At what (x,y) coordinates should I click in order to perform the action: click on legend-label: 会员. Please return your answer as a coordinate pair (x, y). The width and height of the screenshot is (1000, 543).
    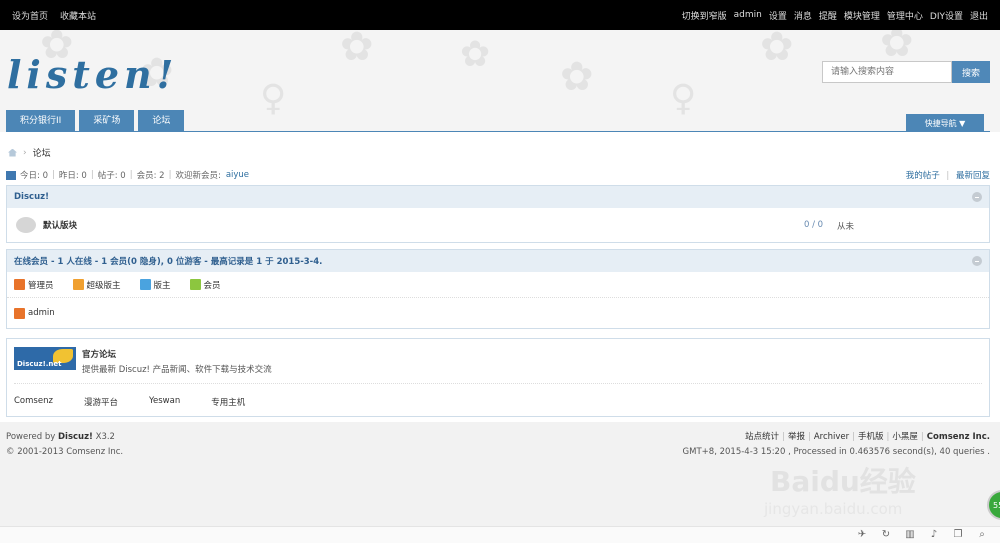
    Looking at the image, I should click on (212, 285).